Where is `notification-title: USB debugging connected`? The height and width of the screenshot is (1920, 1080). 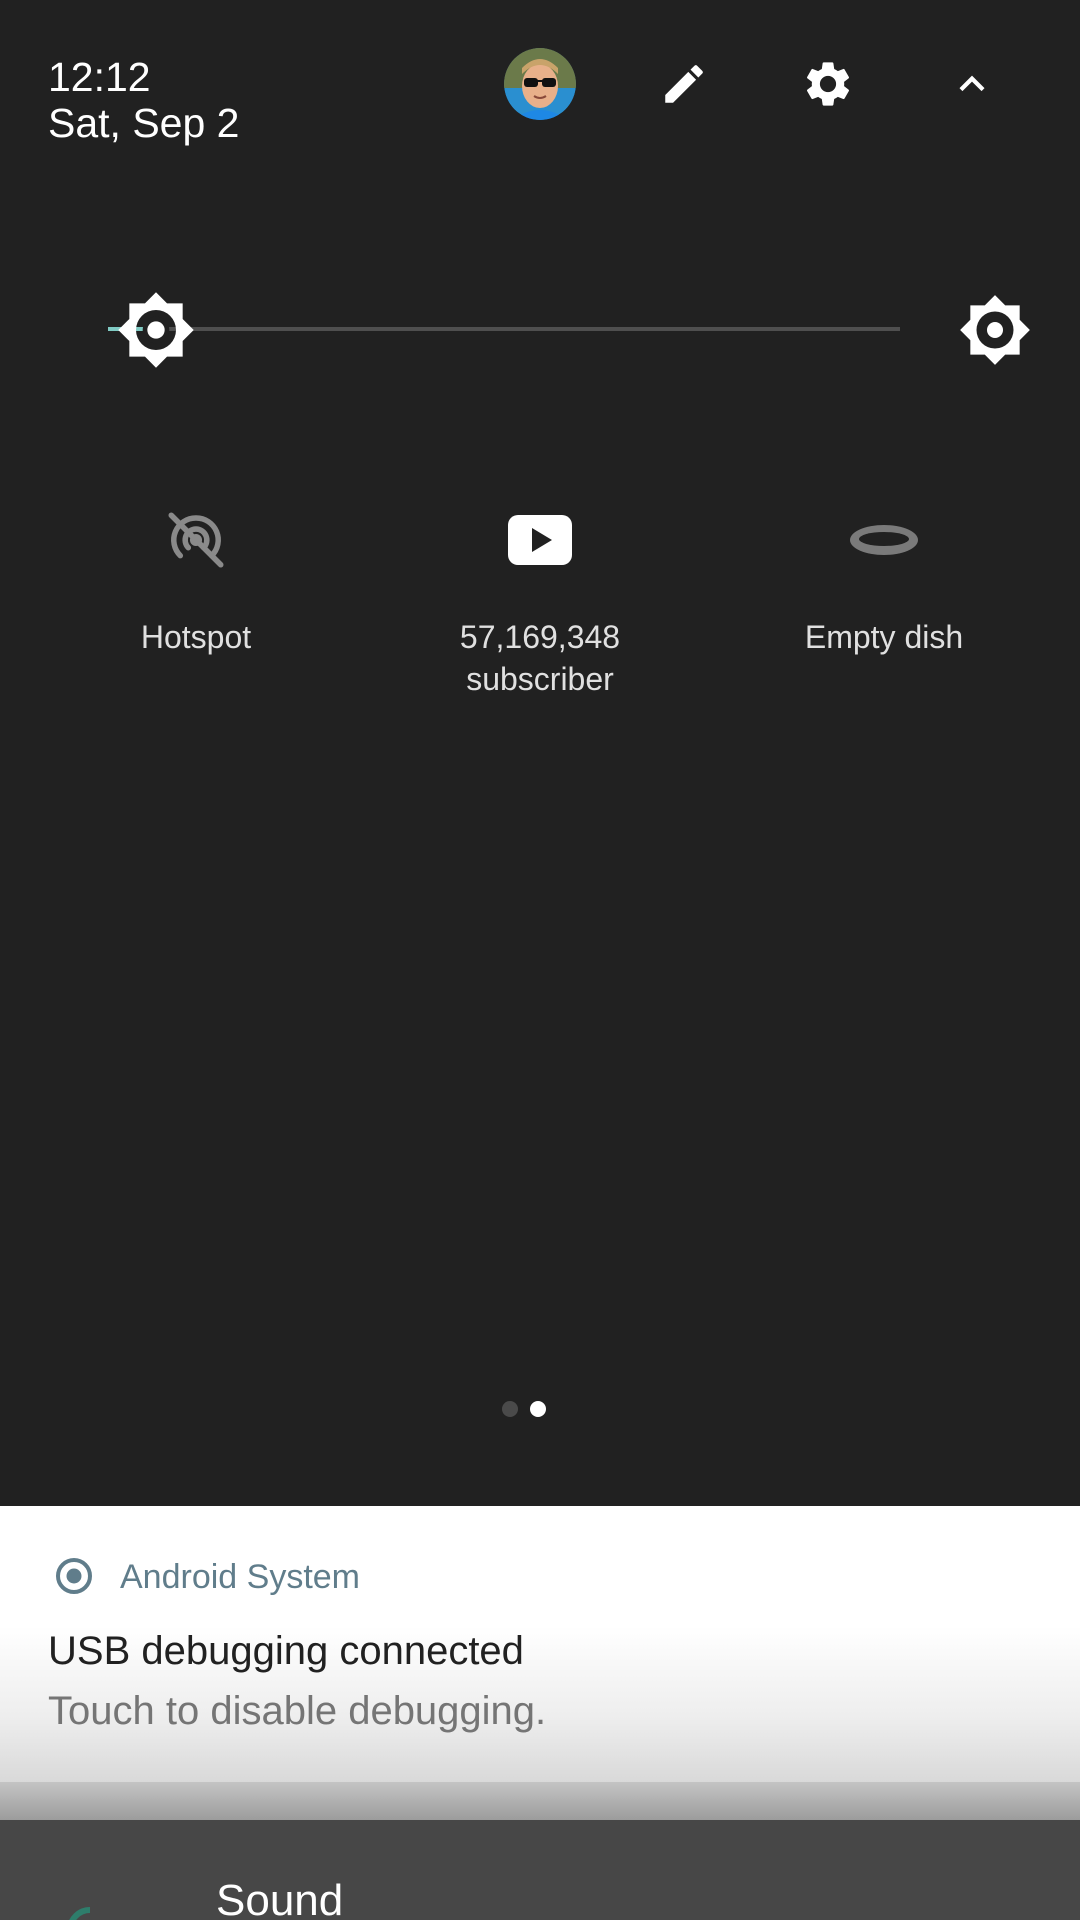
notification-title: USB debugging connected is located at coordinates (286, 1651).